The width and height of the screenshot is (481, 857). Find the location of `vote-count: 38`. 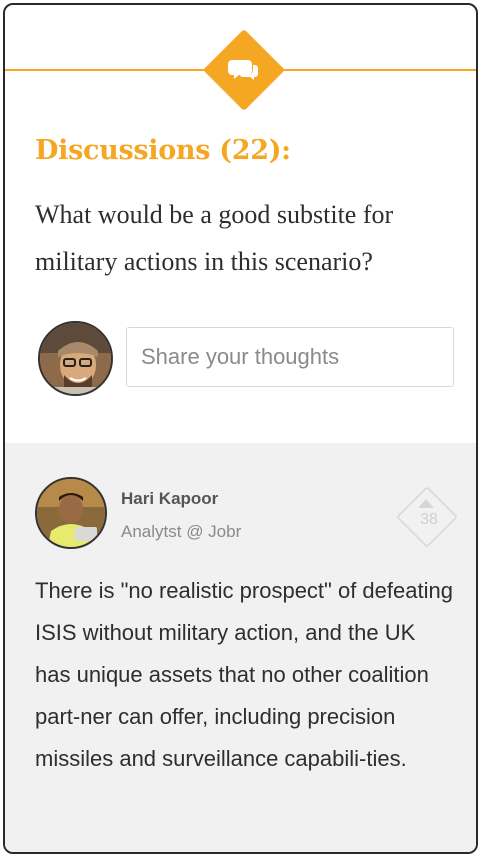

vote-count: 38 is located at coordinates (429, 519).